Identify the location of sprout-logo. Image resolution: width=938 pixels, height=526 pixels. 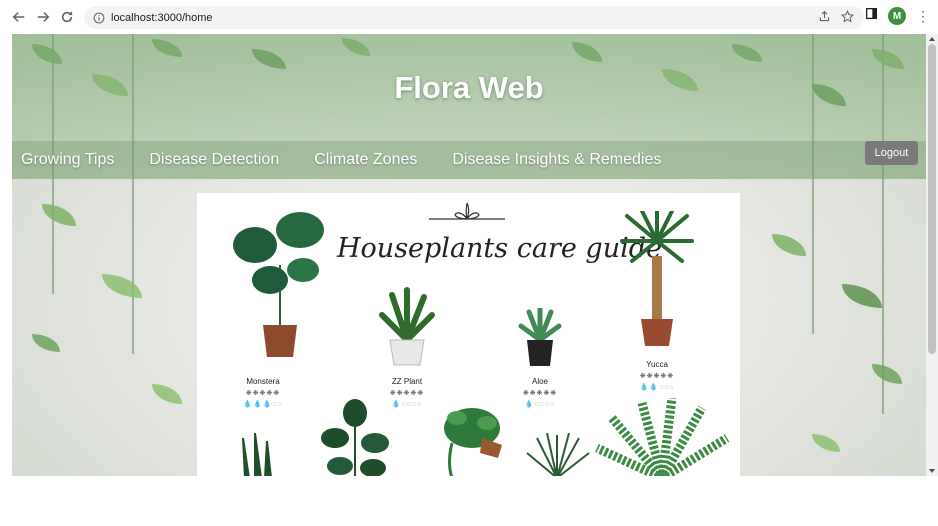
(467, 211).